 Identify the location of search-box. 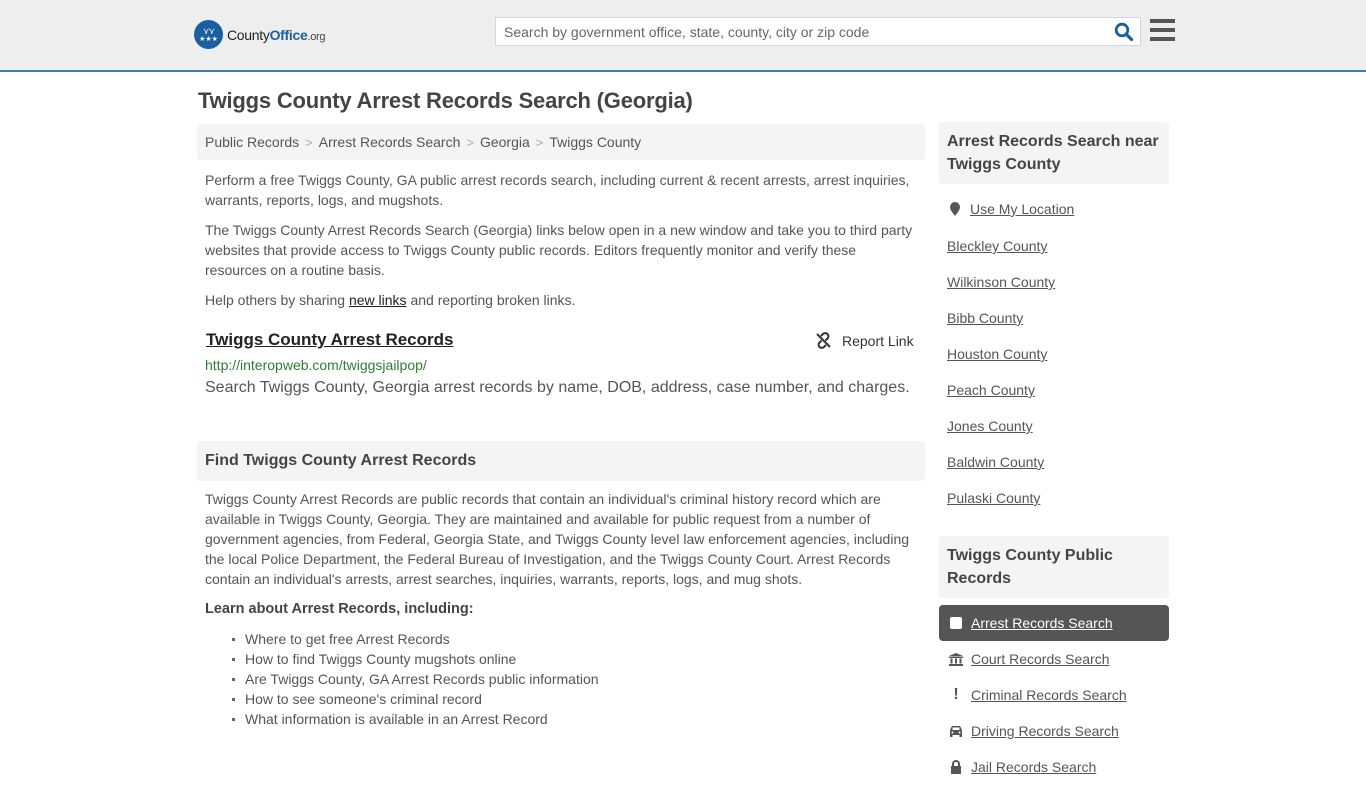
(818, 31).